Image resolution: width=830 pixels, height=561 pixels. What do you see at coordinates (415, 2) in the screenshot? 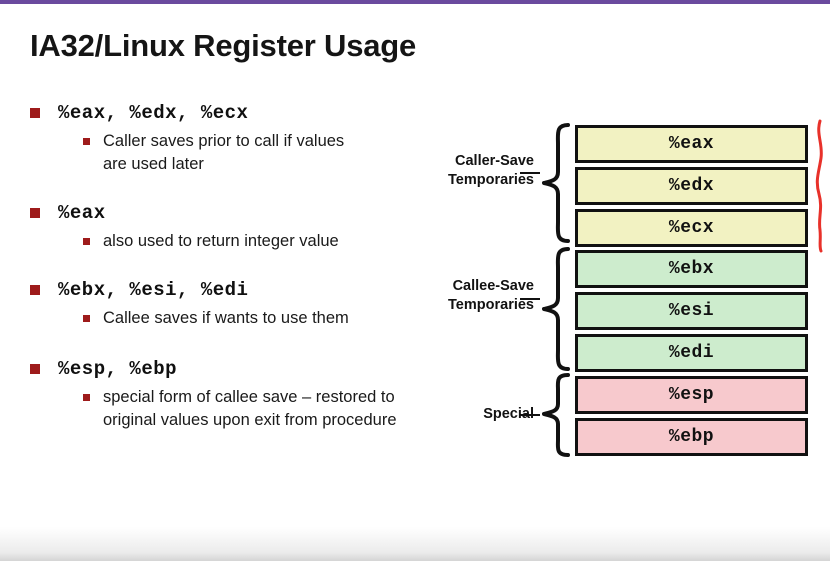
I see `accent-bar` at bounding box center [415, 2].